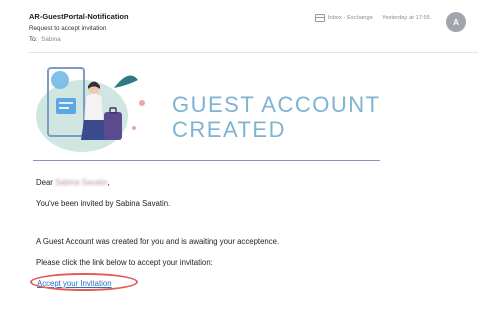 This screenshot has height=315, width=478. Describe the element at coordinates (51, 39) in the screenshot. I see `recipient-name: Sabina` at that location.